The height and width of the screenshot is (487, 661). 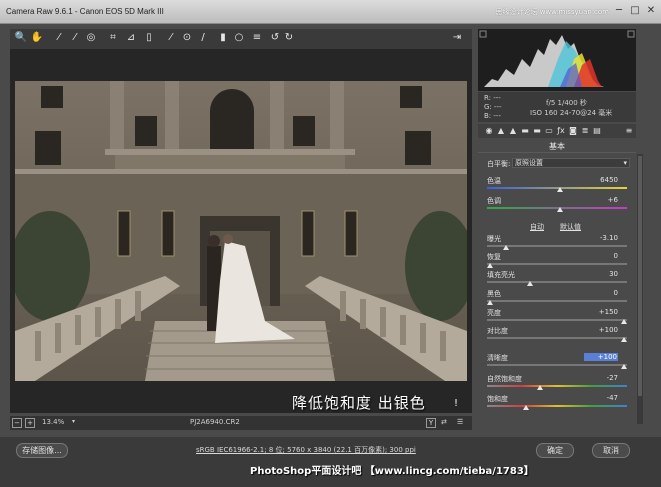 I want to click on crop-icon: ⌗, so click(x=113, y=38).